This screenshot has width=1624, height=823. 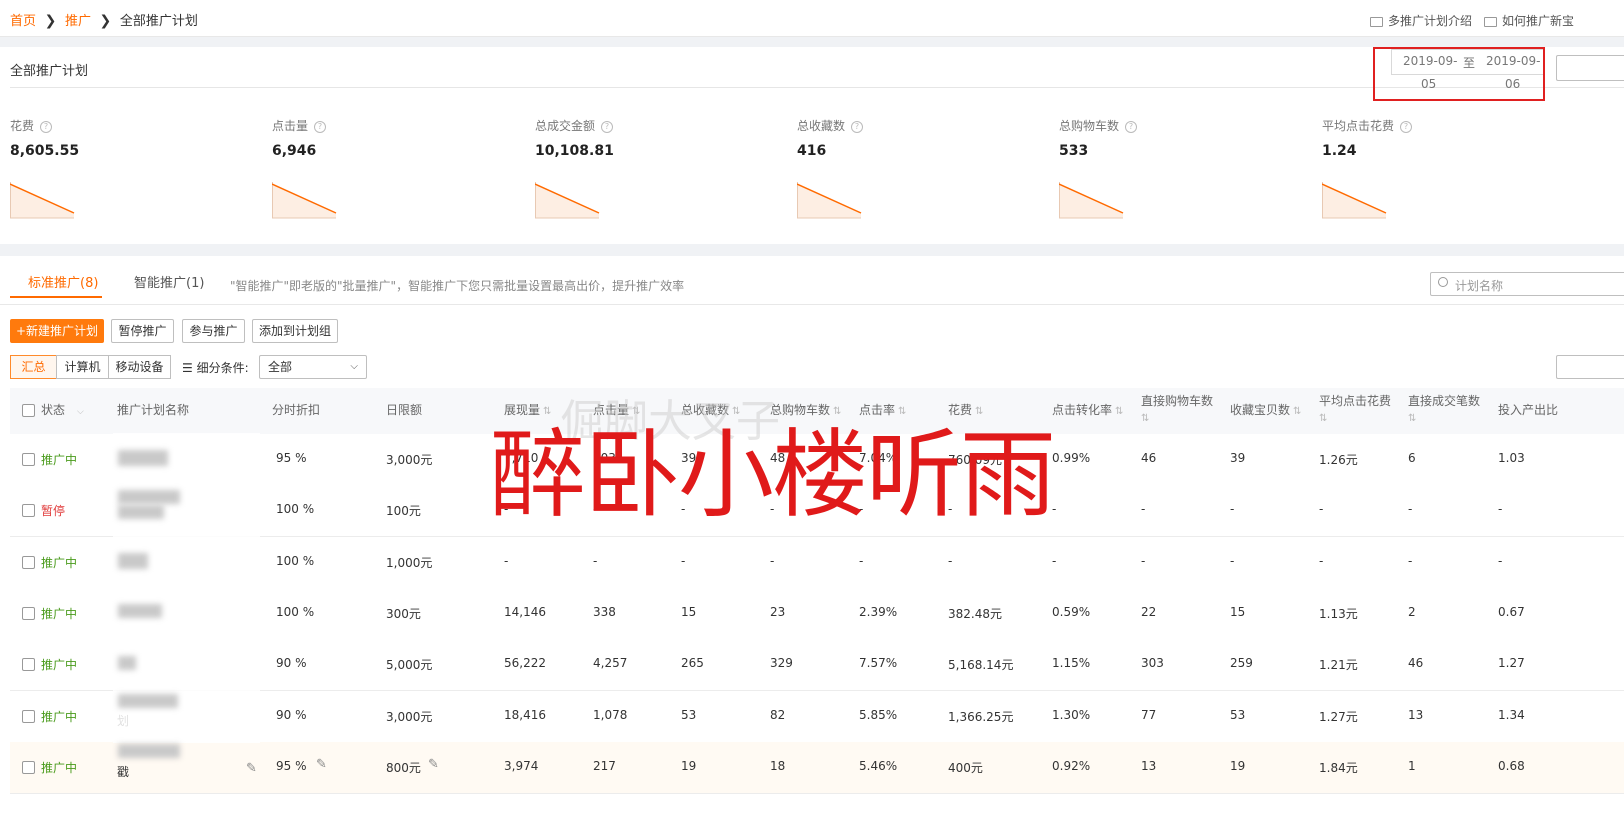 I want to click on cell-avg-cpc: 1.13元, so click(x=1338, y=613).